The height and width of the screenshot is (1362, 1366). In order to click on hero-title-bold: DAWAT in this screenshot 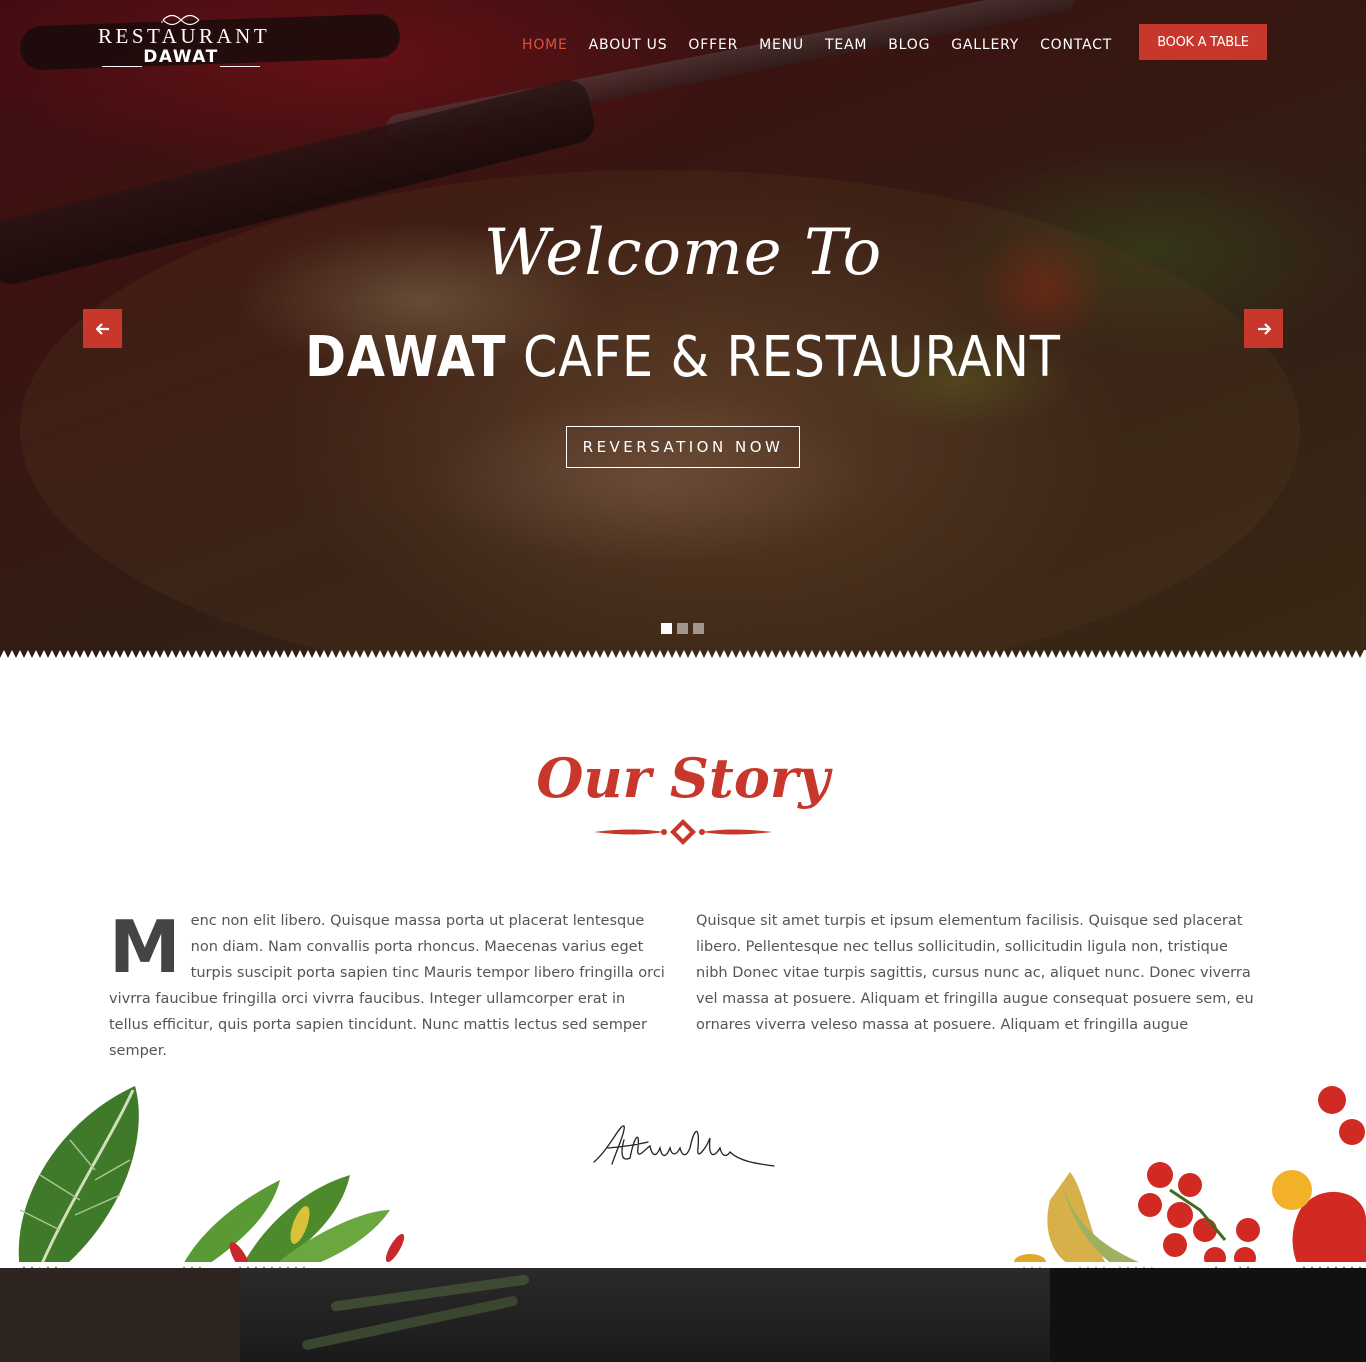, I will do `click(406, 357)`.